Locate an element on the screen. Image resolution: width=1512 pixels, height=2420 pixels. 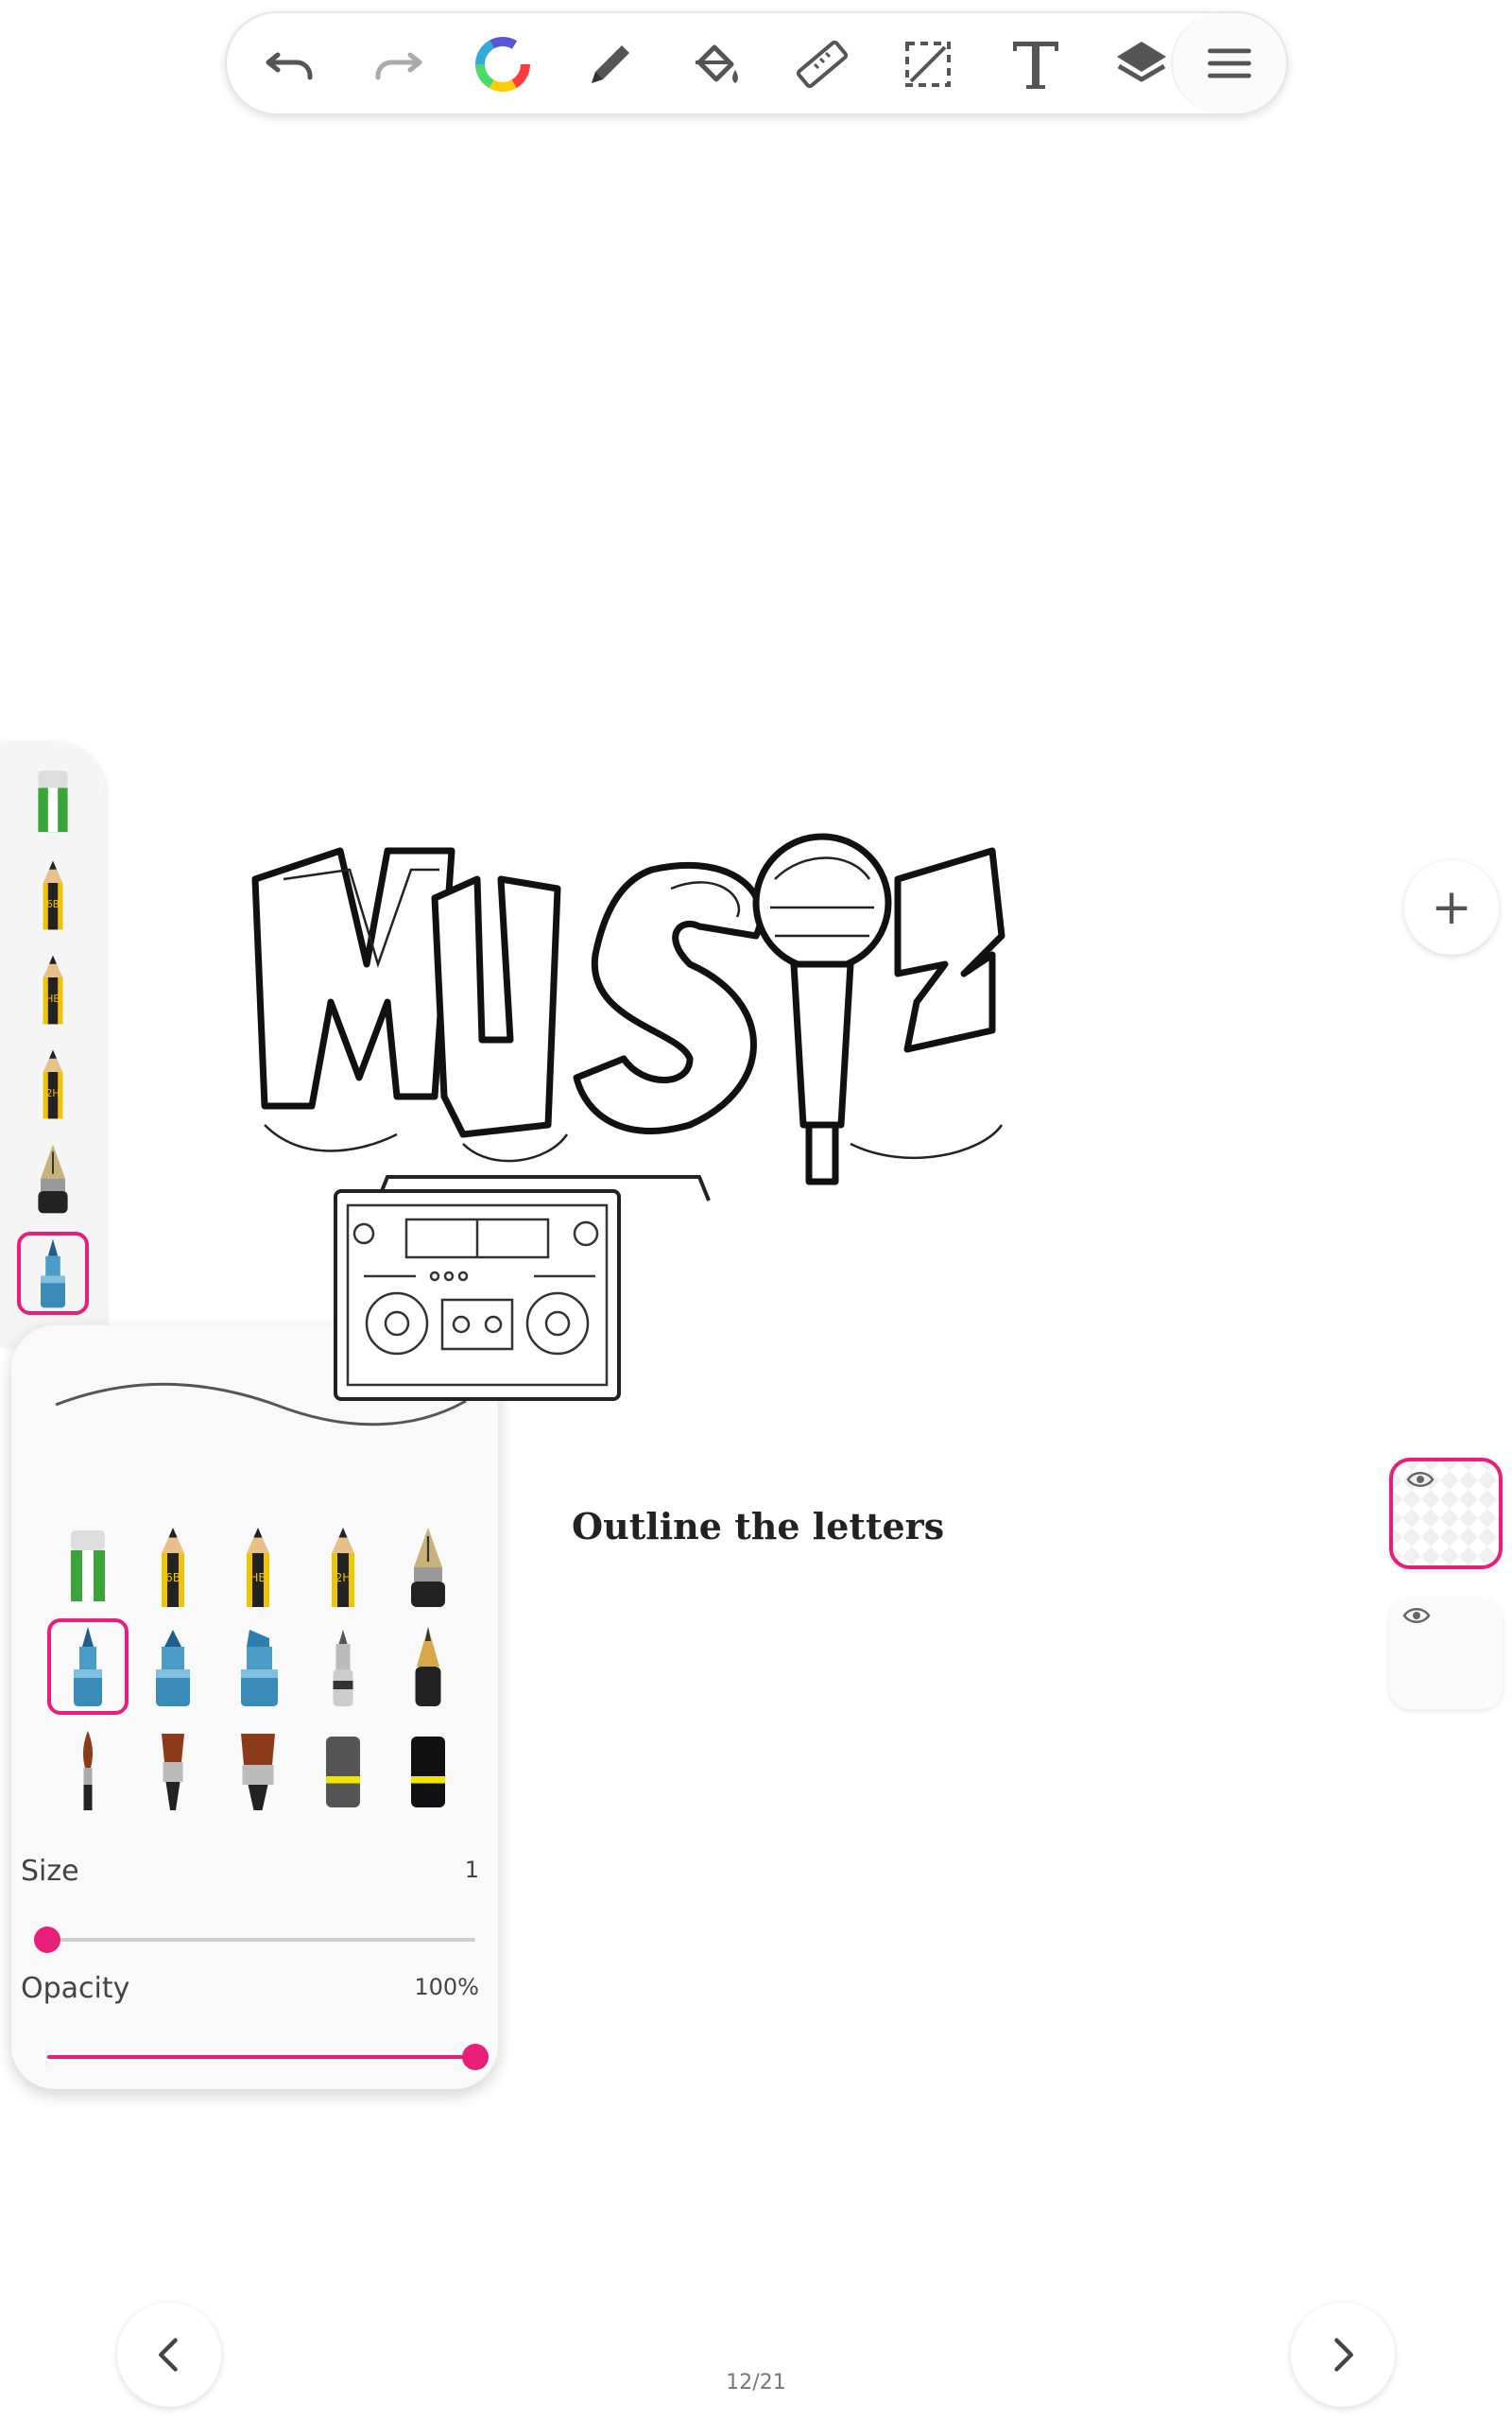
black-block-icon is located at coordinates (428, 1772).